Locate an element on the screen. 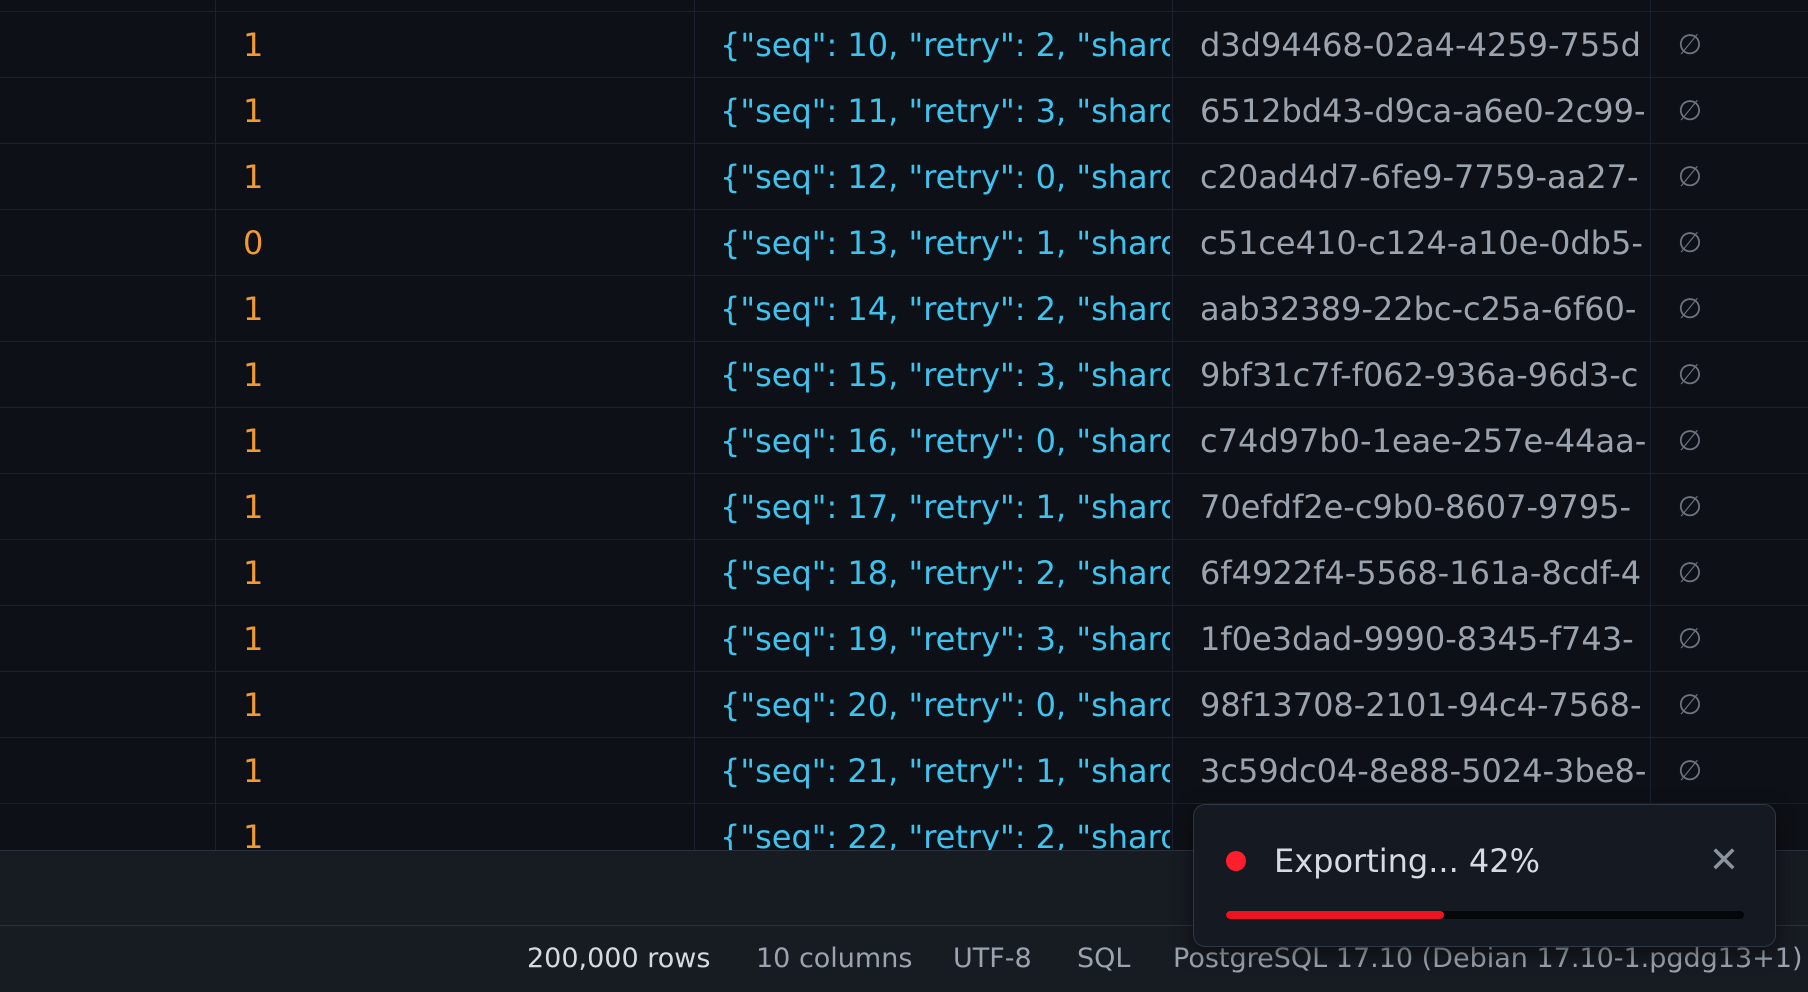 The image size is (1808, 992). cell-payload: {"seq": 14, "retry": 2, "shard" is located at coordinates (945, 309).